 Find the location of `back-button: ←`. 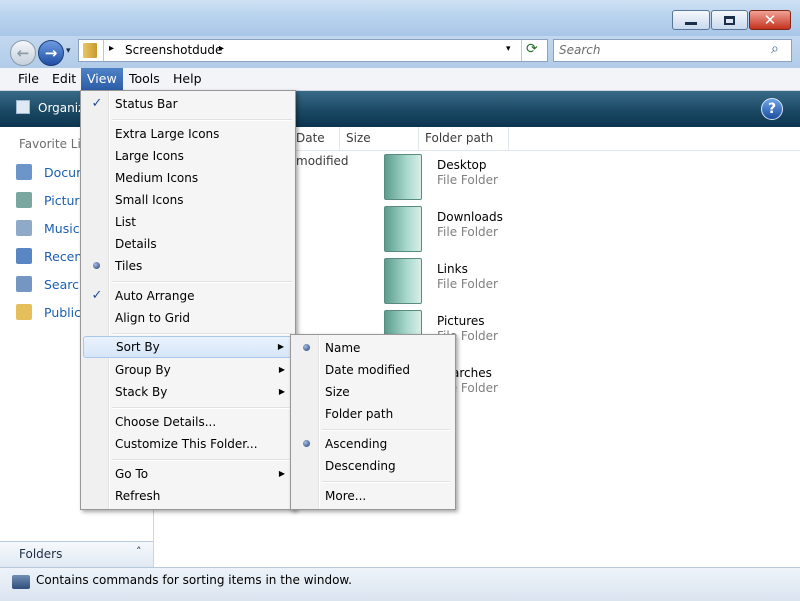

back-button: ← is located at coordinates (23, 53).